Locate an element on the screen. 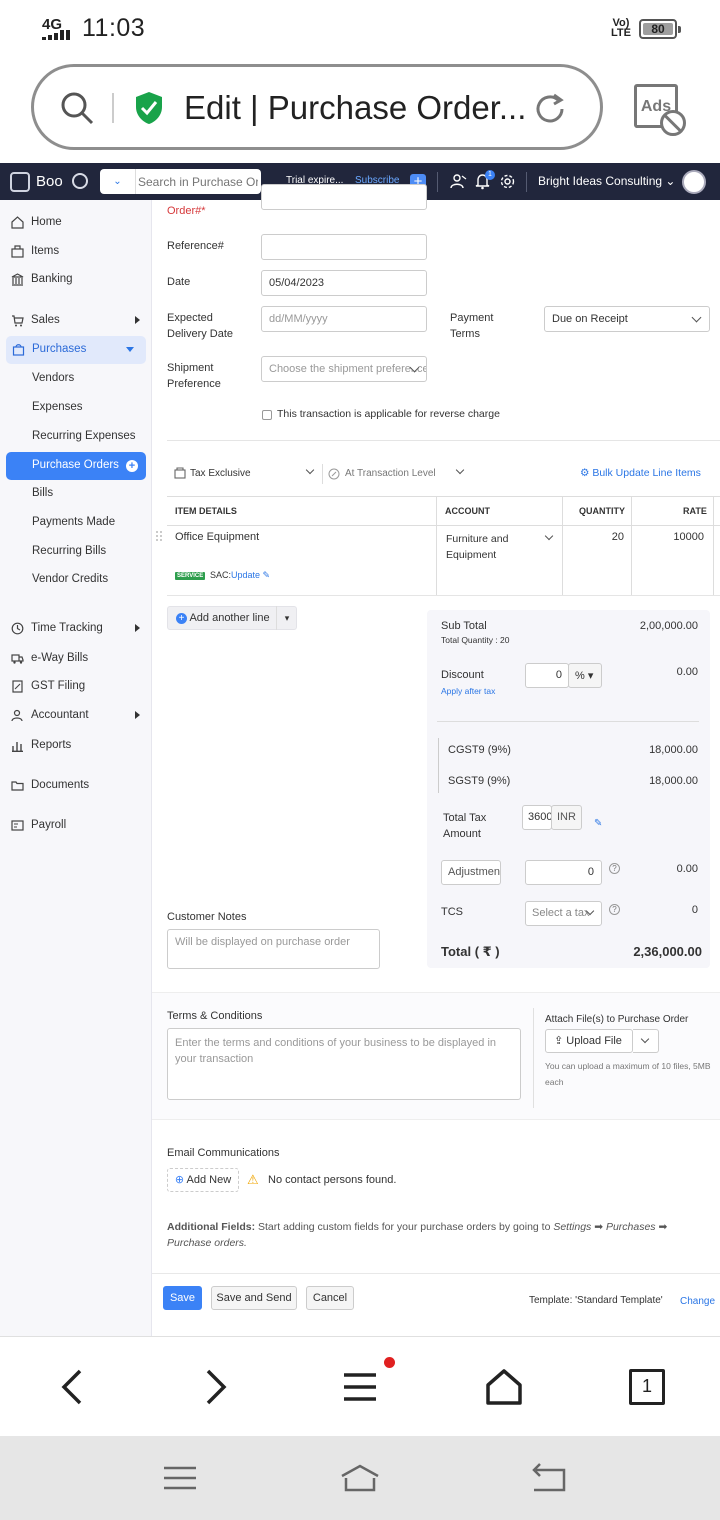 Image resolution: width=720 pixels, height=1520 pixels. sidebar-item-accountant: Accountant is located at coordinates (76, 716).